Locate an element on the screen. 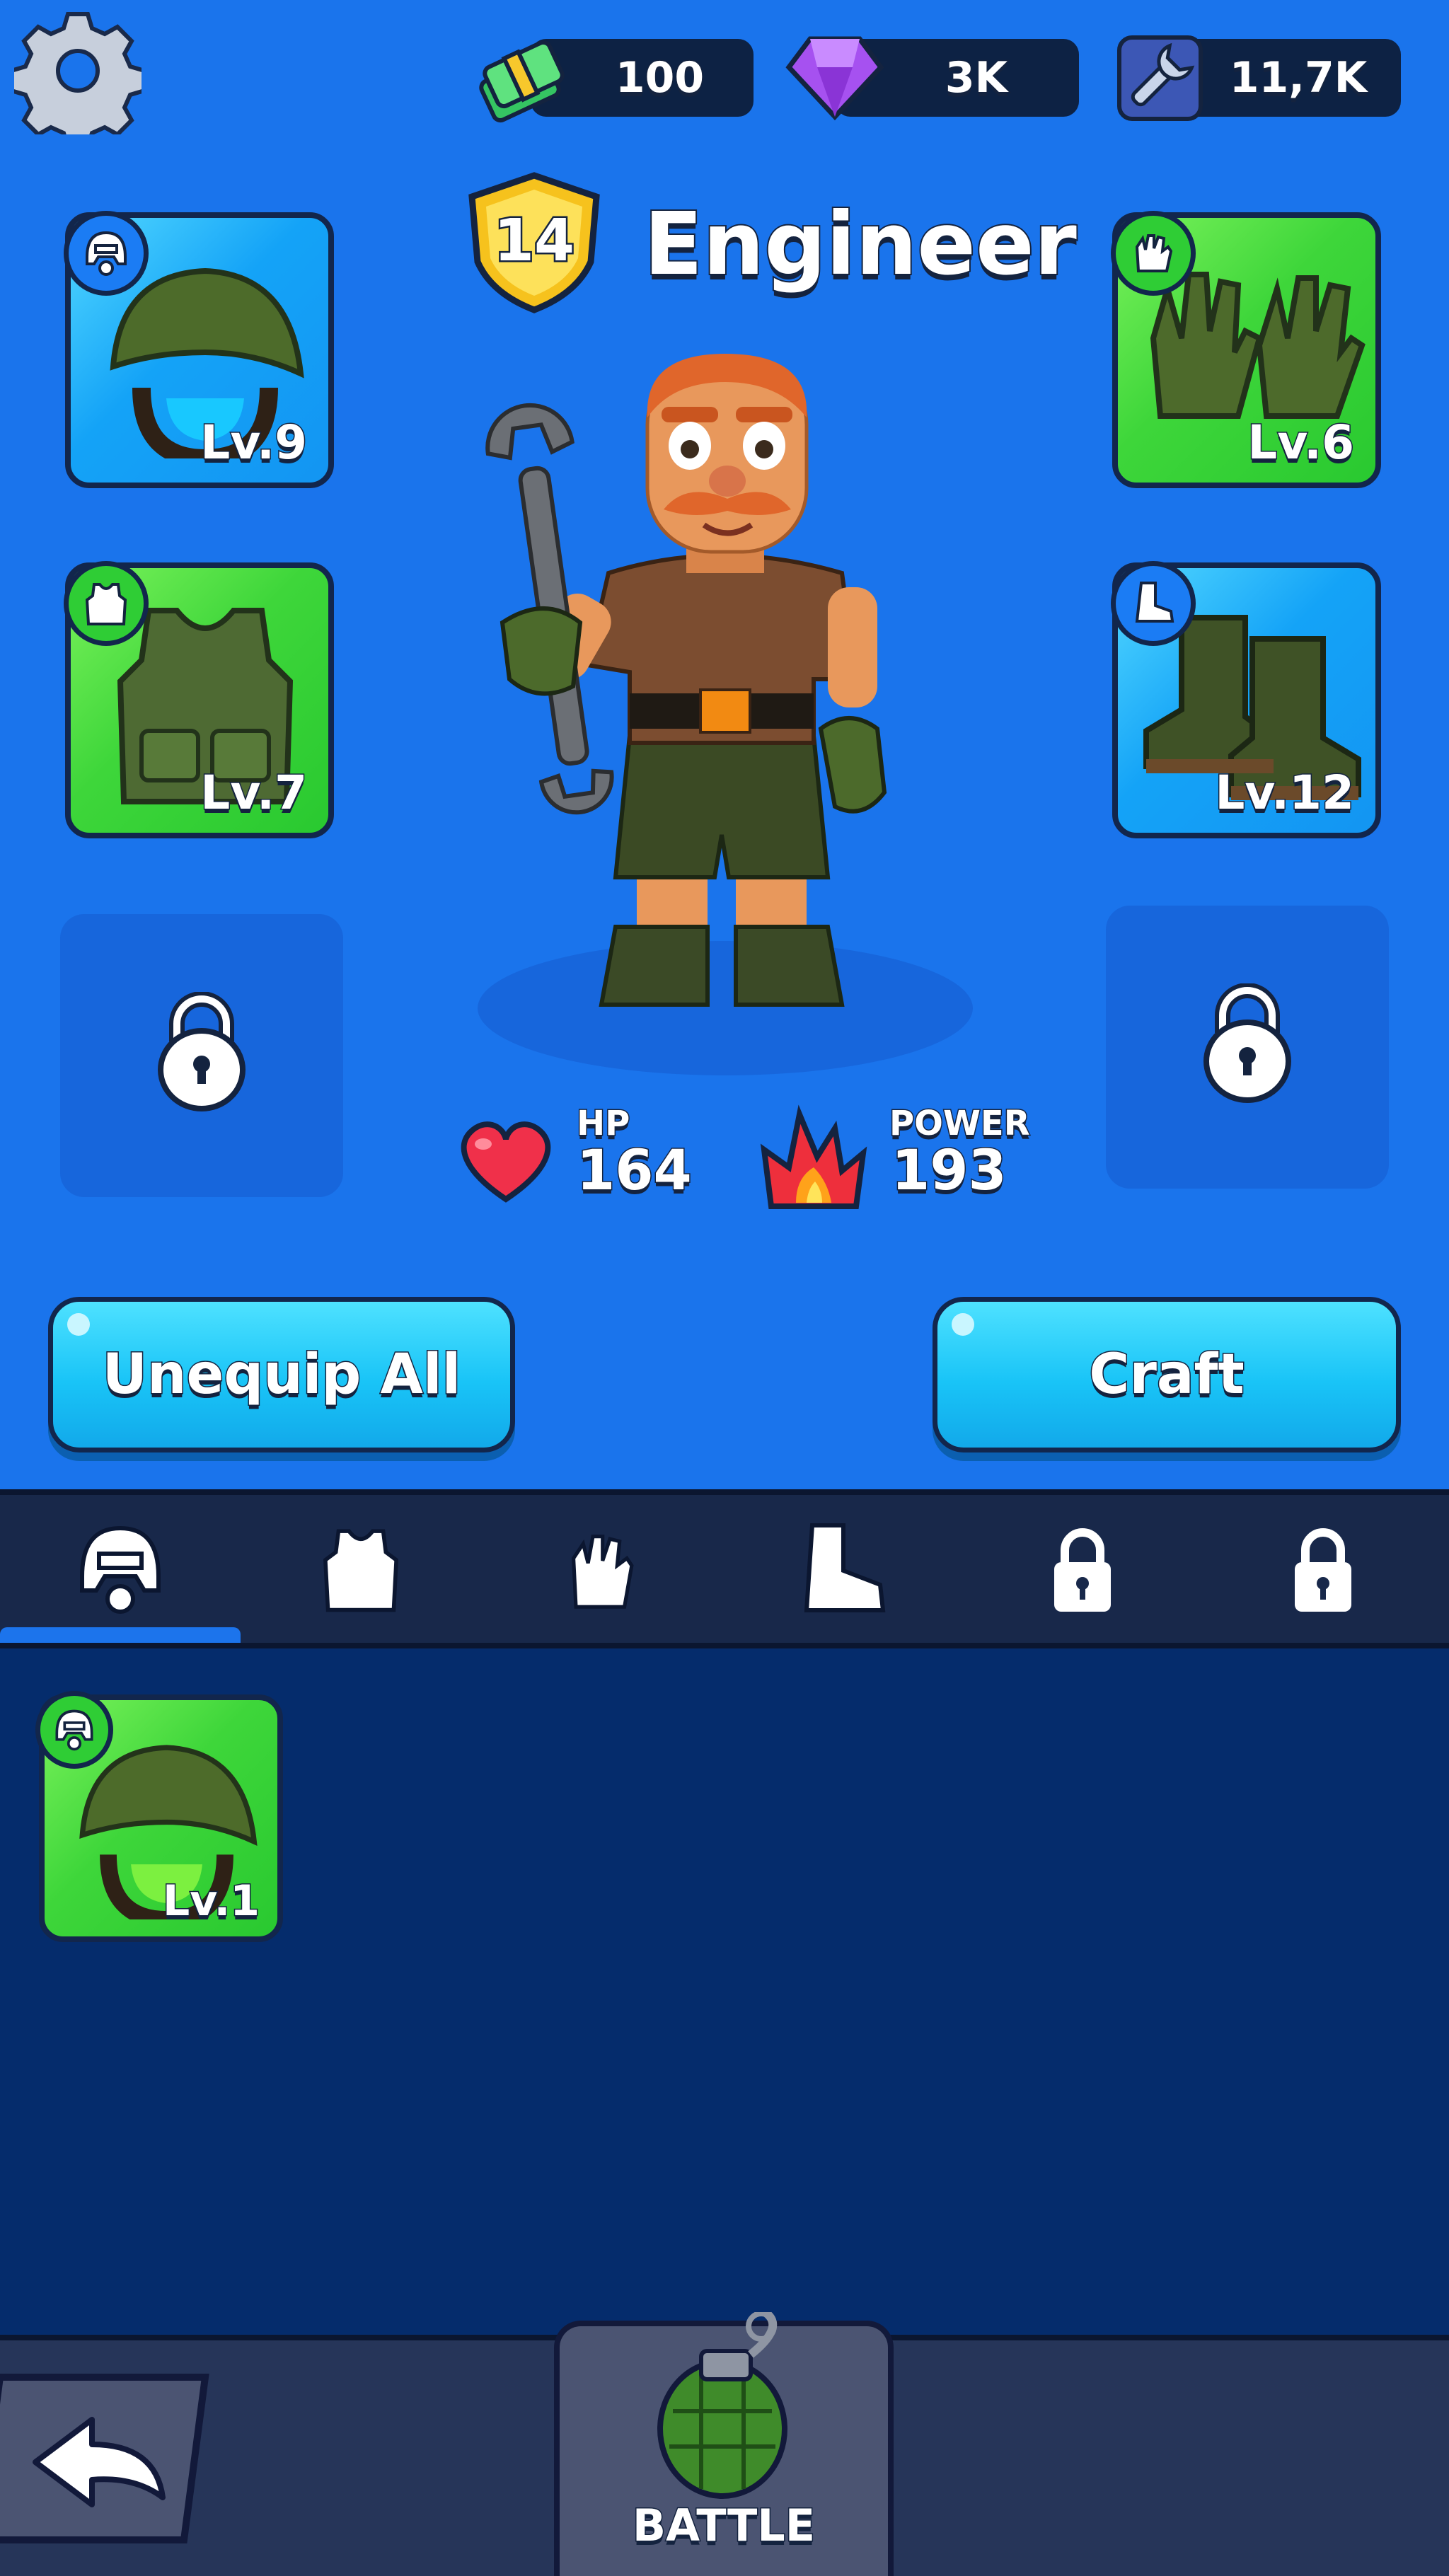 Image resolution: width=1449 pixels, height=2576 pixels. purple-gem-icon is located at coordinates (835, 76).